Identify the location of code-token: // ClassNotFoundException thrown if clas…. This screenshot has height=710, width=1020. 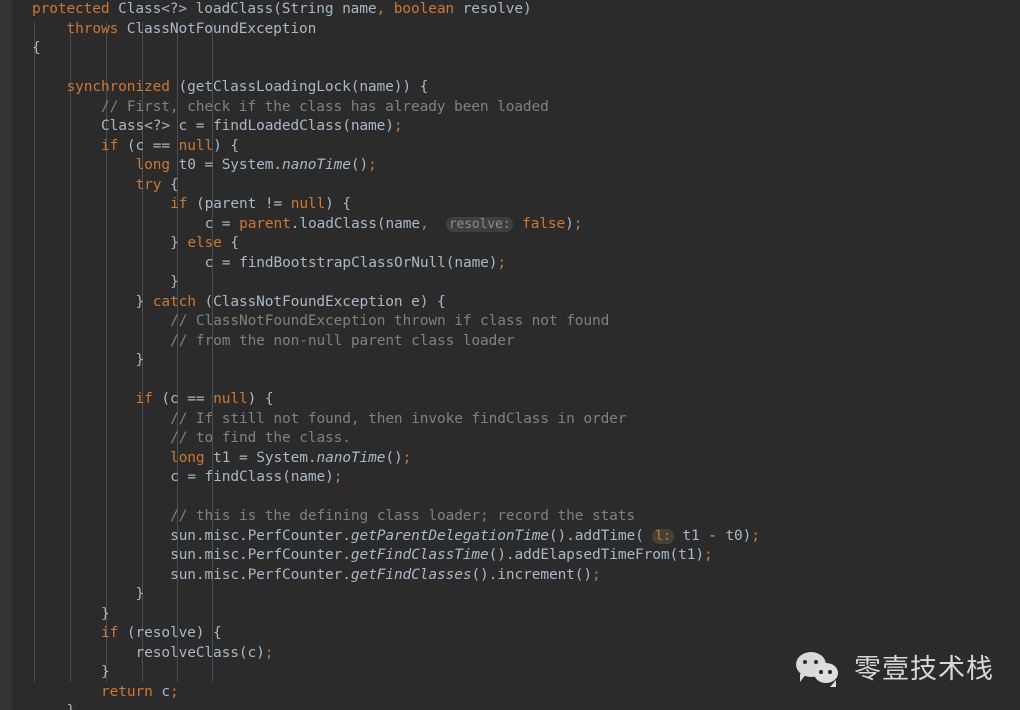
(390, 321).